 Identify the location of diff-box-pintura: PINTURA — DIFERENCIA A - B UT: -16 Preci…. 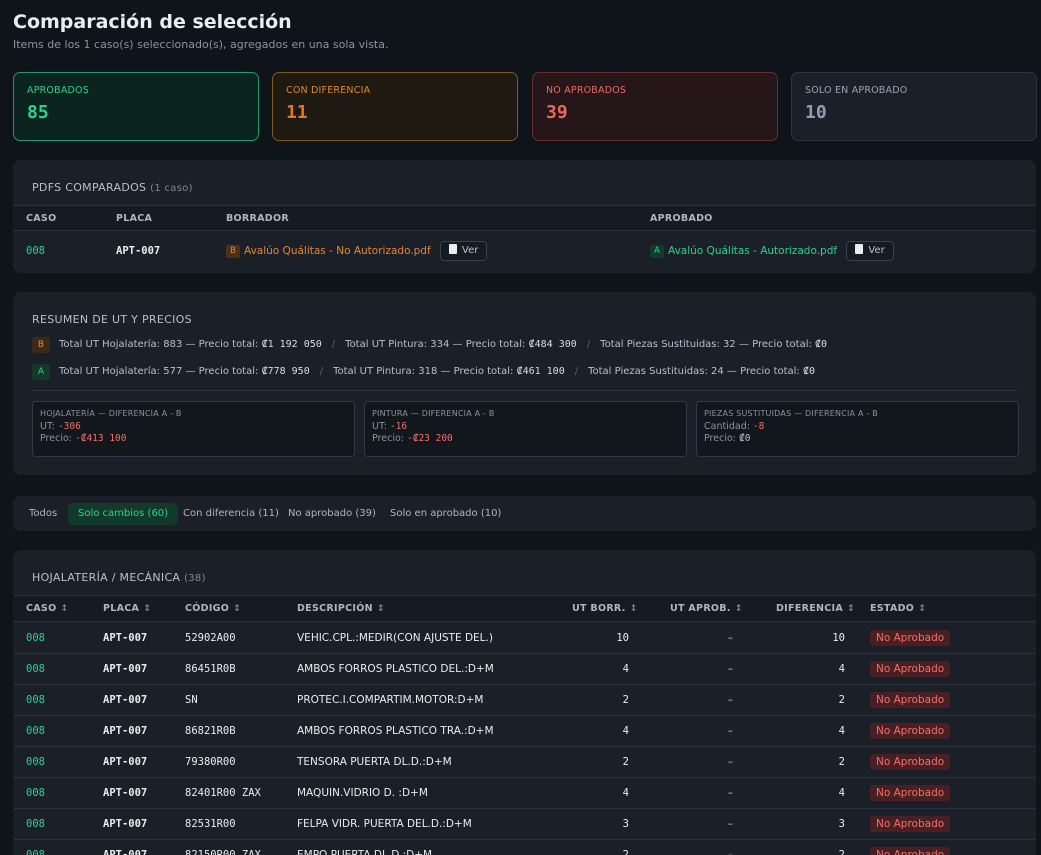
(525, 429).